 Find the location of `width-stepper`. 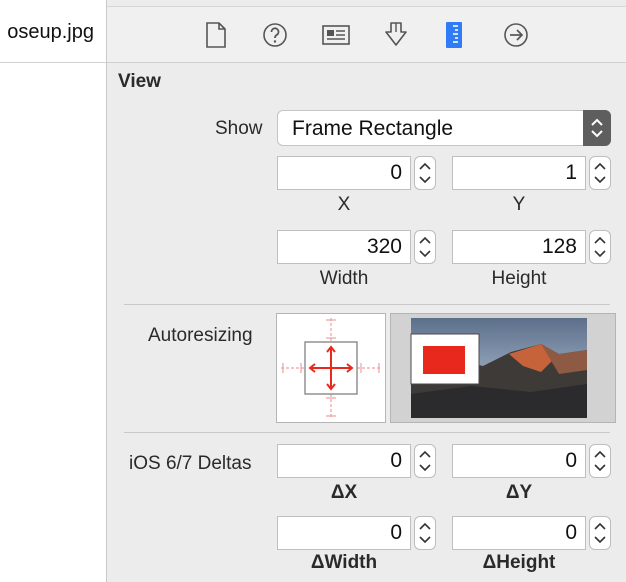

width-stepper is located at coordinates (425, 247).